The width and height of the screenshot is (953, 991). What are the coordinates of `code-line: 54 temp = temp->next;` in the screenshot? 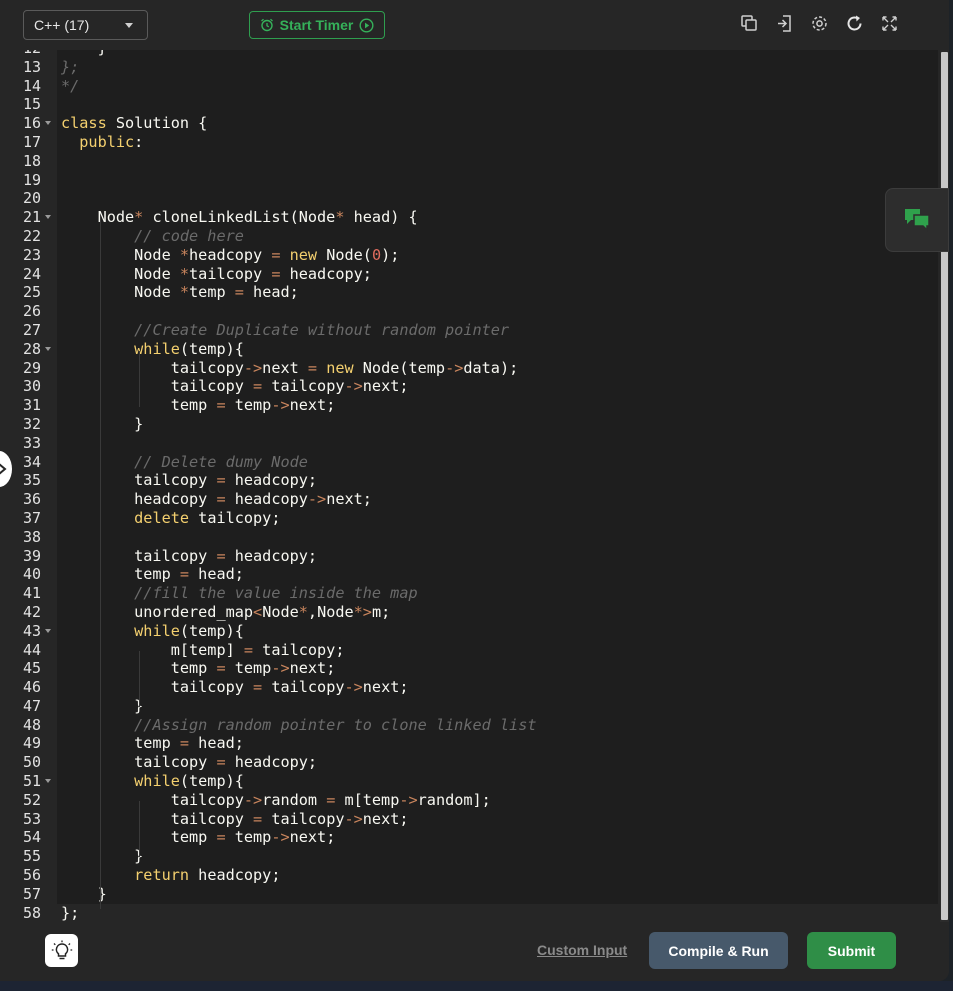 It's located at (469, 837).